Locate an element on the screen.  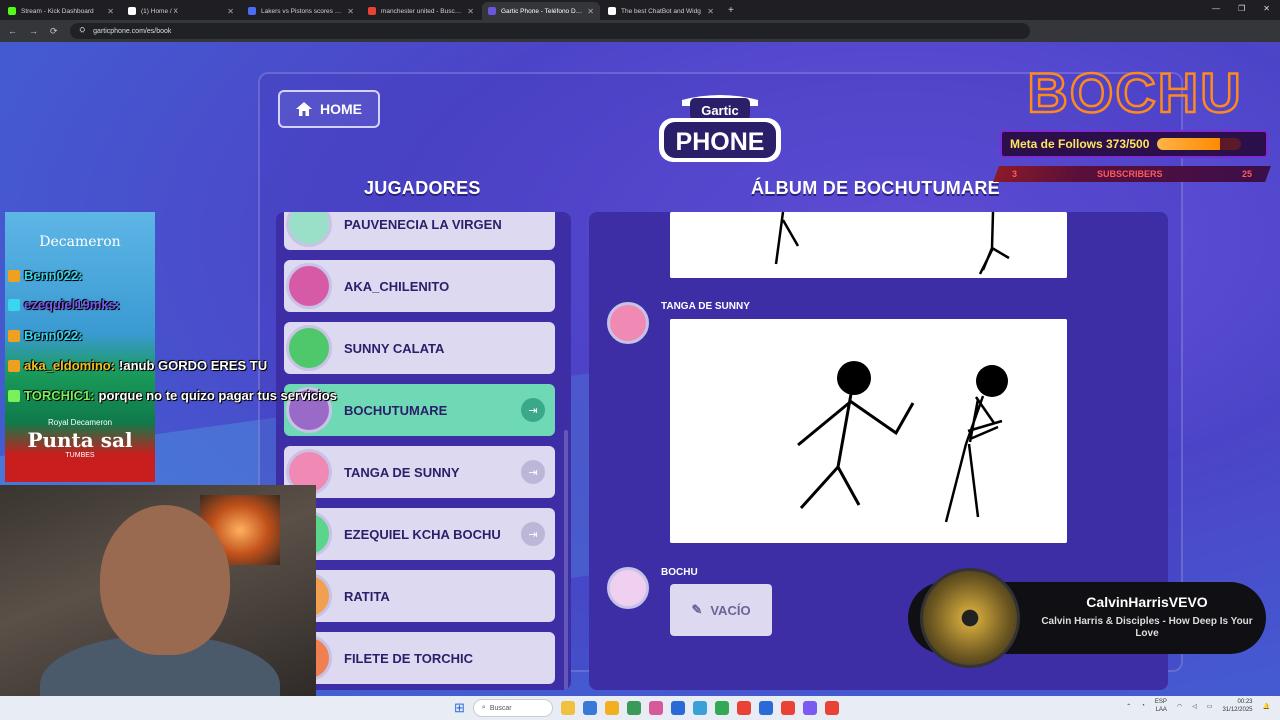
player-row: AKA_CHILENITO is located at coordinates (419, 286).